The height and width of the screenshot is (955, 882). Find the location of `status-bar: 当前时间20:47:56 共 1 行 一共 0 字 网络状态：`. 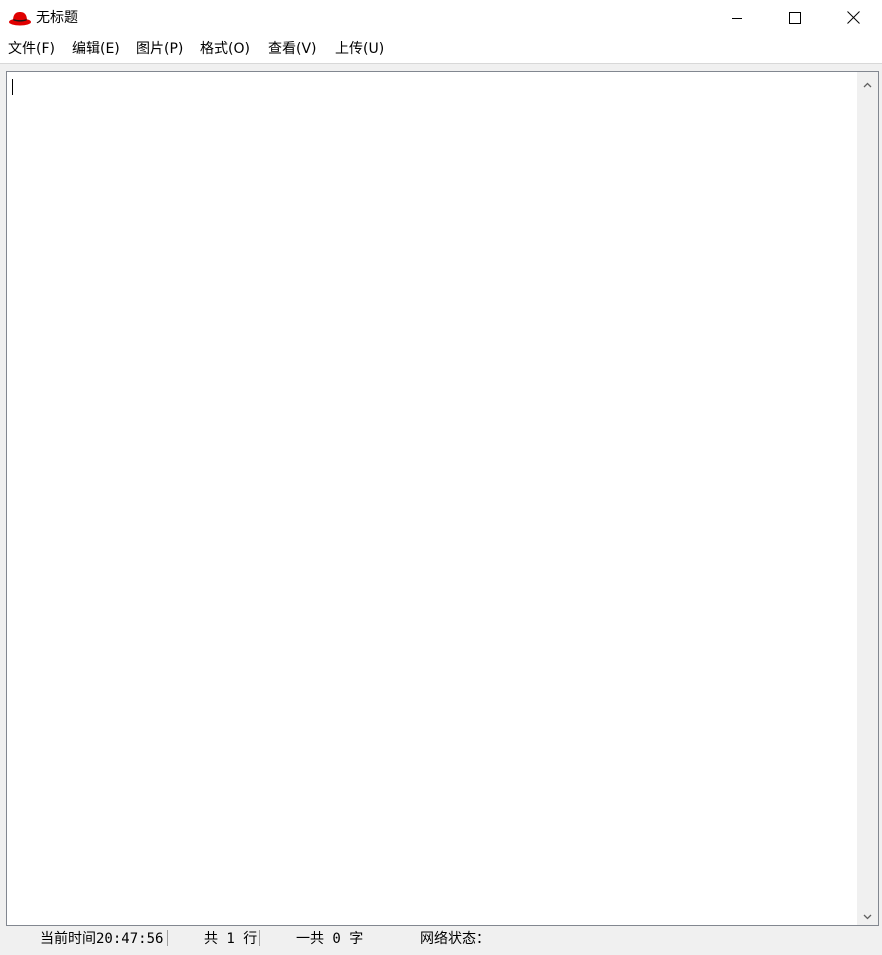

status-bar: 当前时间20:47:56 共 1 行 一共 0 字 网络状态： is located at coordinates (441, 941).